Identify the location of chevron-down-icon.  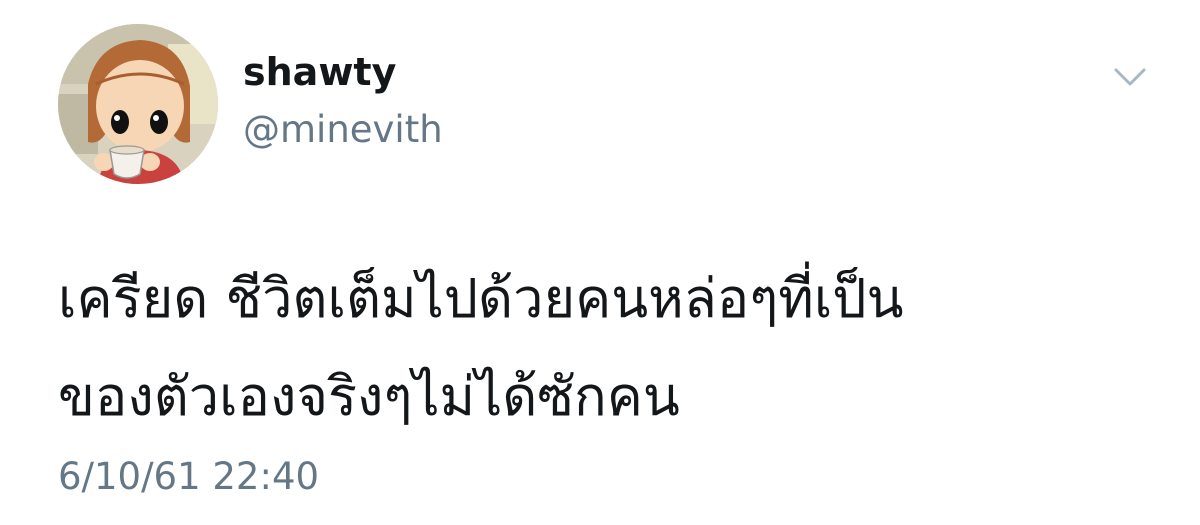
(1130, 78).